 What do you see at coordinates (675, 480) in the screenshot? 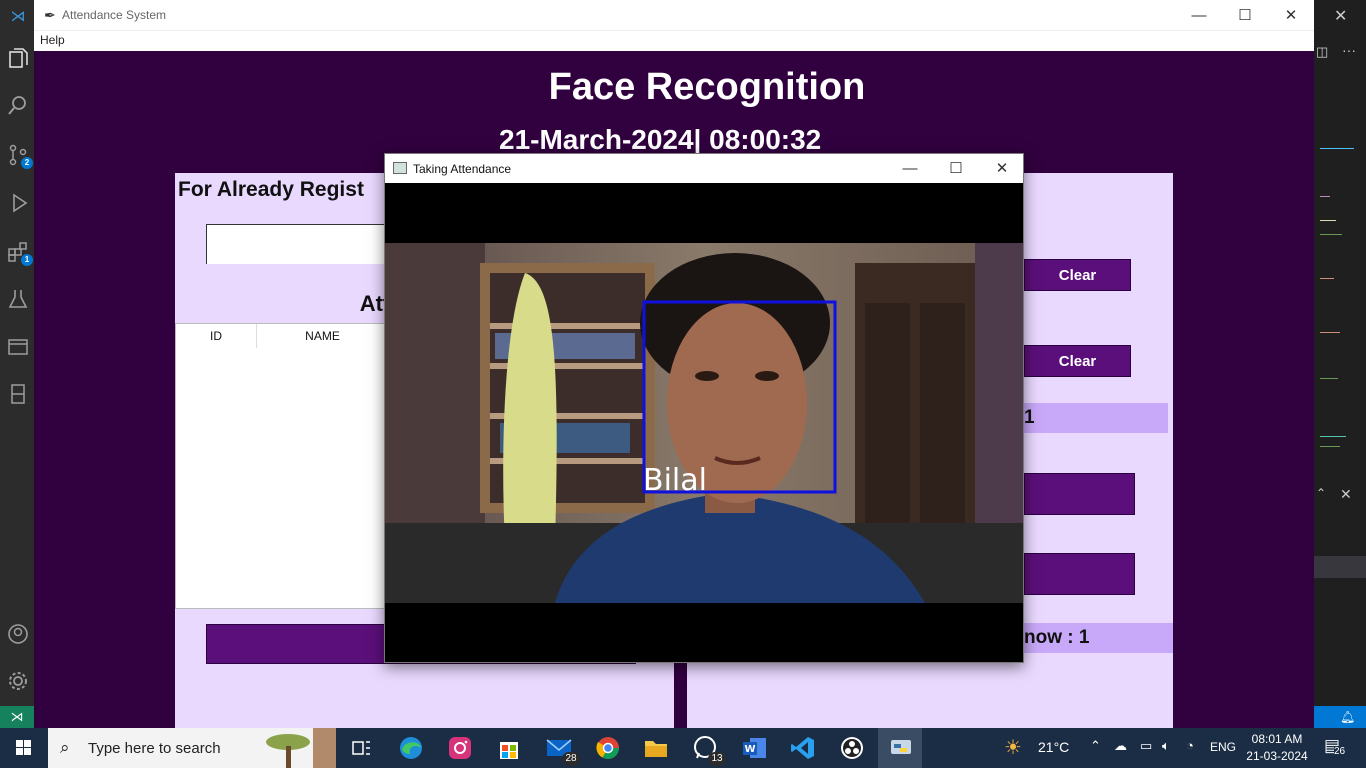
I see `recognized-name-label: Bilal` at bounding box center [675, 480].